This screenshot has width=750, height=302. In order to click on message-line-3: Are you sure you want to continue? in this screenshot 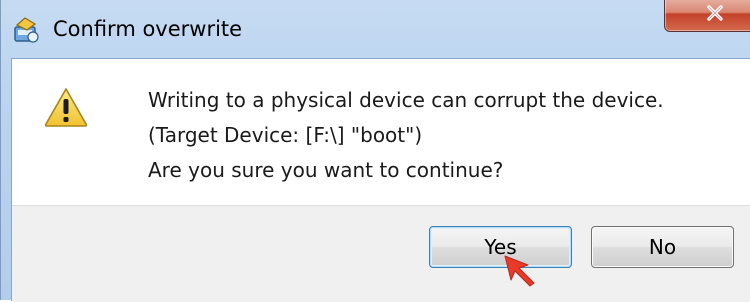, I will do `click(326, 170)`.